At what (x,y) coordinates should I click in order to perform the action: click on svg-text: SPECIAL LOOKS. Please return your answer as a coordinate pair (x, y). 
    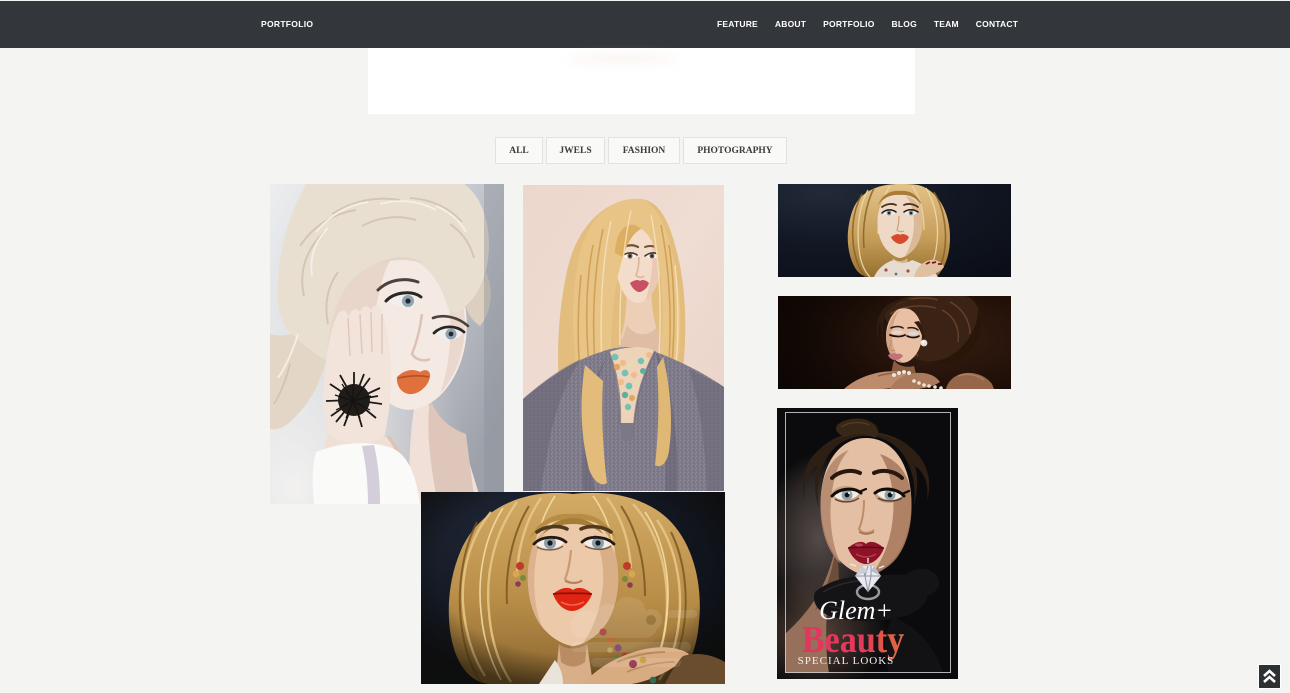
    Looking at the image, I should click on (846, 661).